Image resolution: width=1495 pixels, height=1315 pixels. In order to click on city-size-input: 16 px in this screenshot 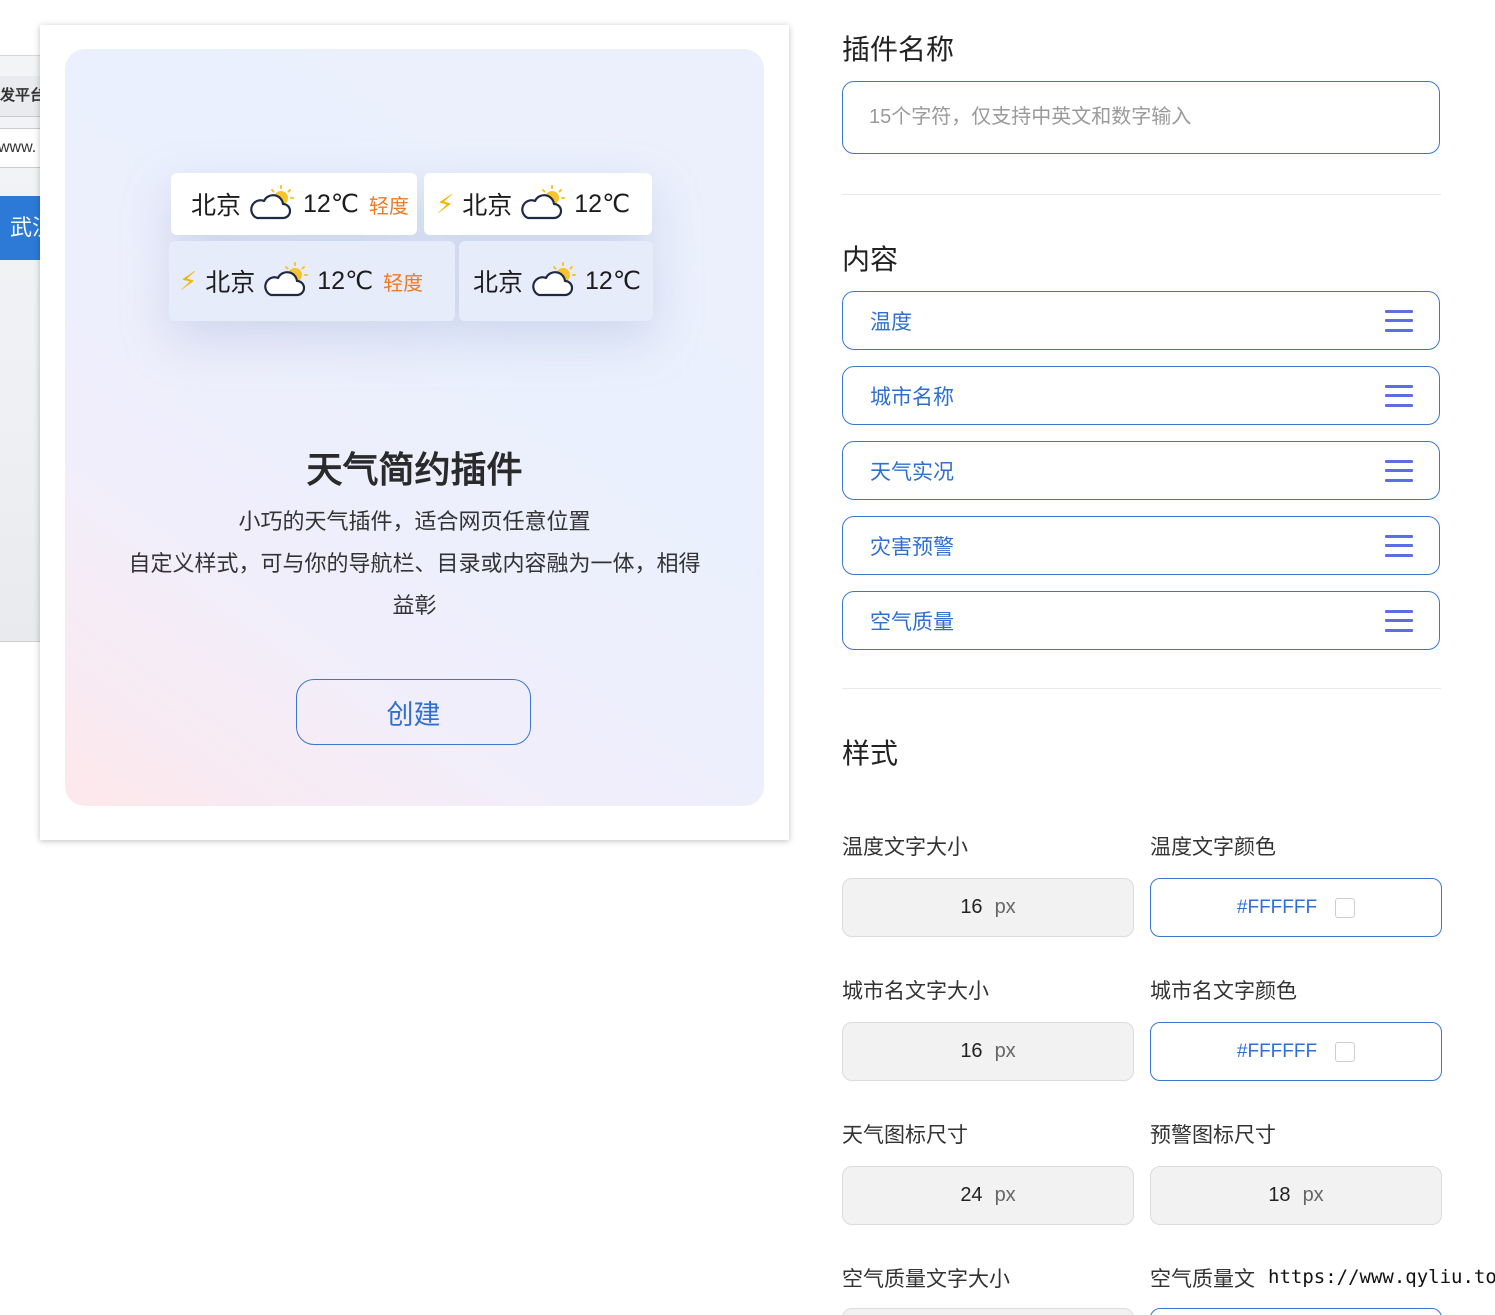, I will do `click(988, 1051)`.